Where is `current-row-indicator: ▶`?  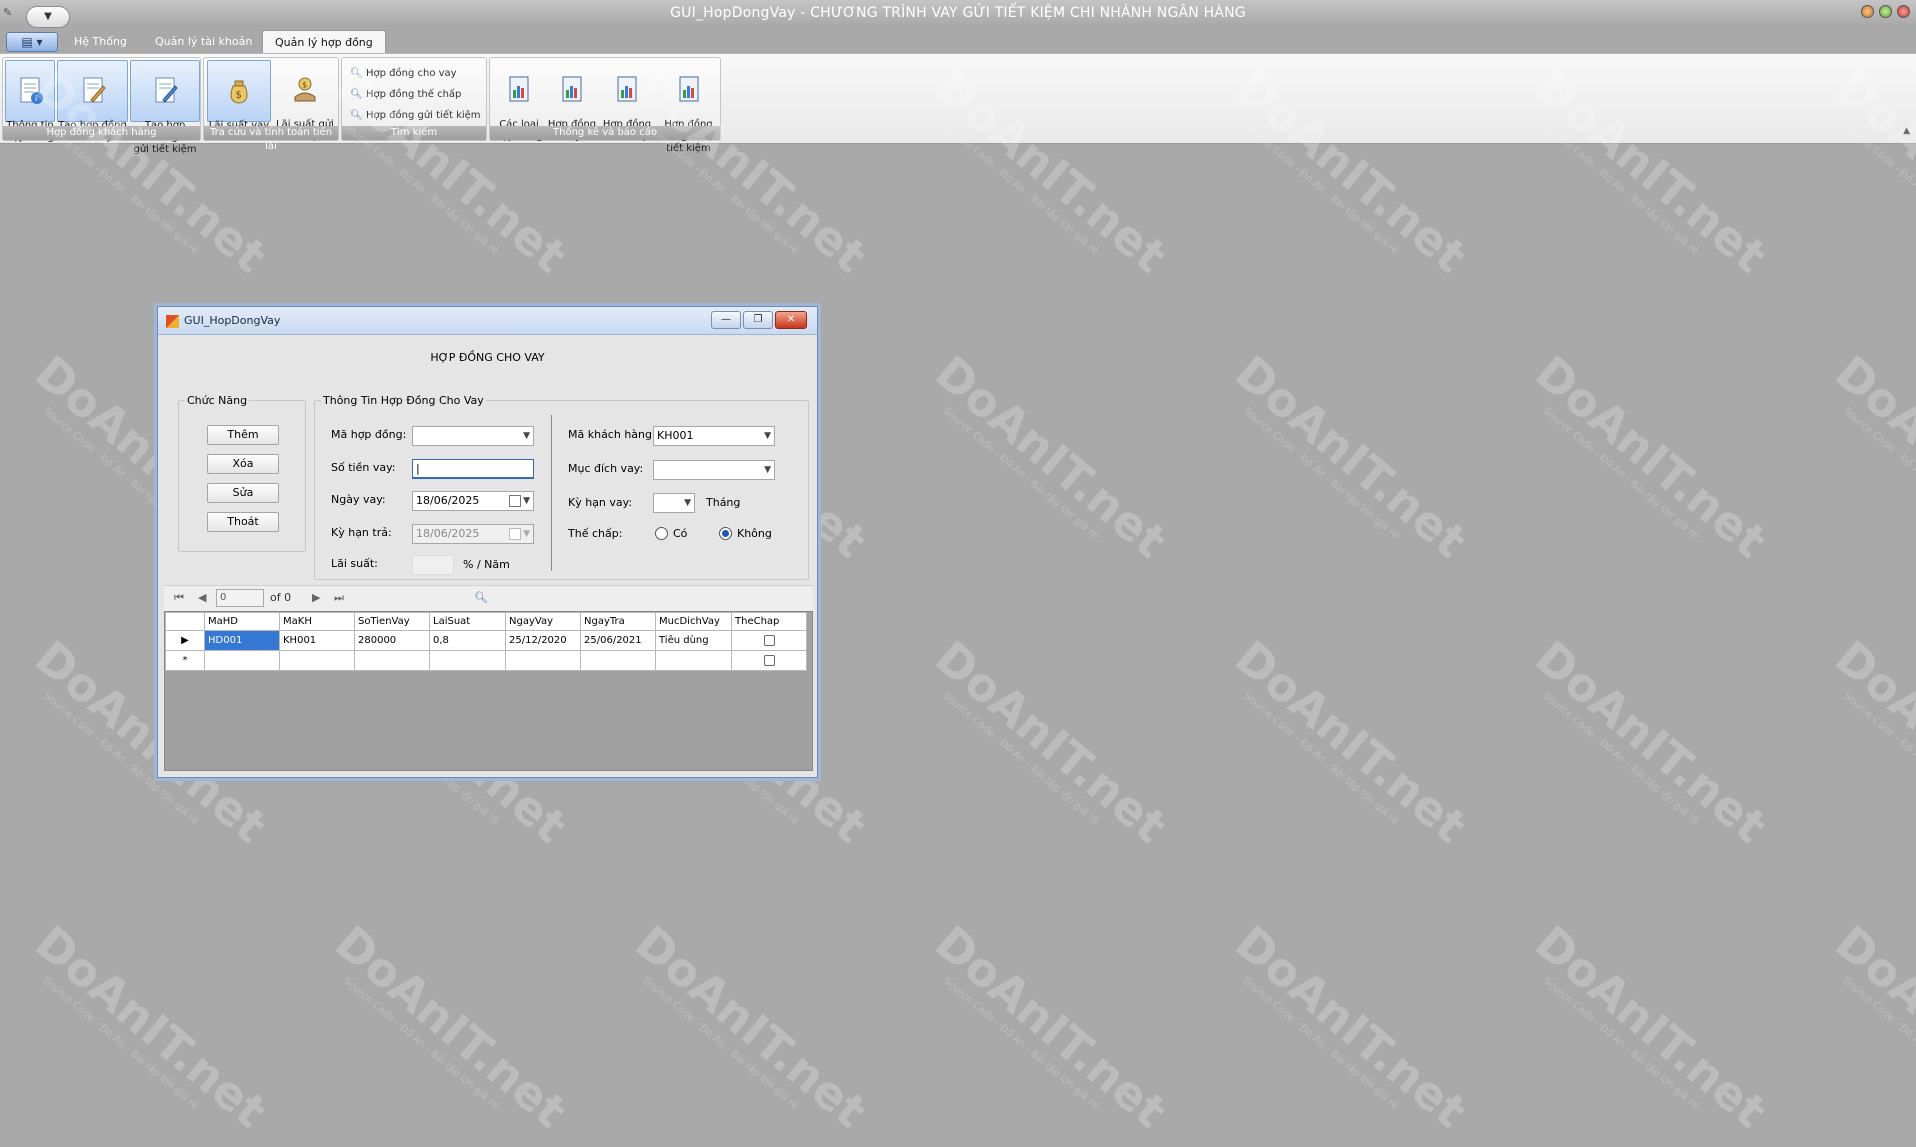 current-row-indicator: ▶ is located at coordinates (185, 640).